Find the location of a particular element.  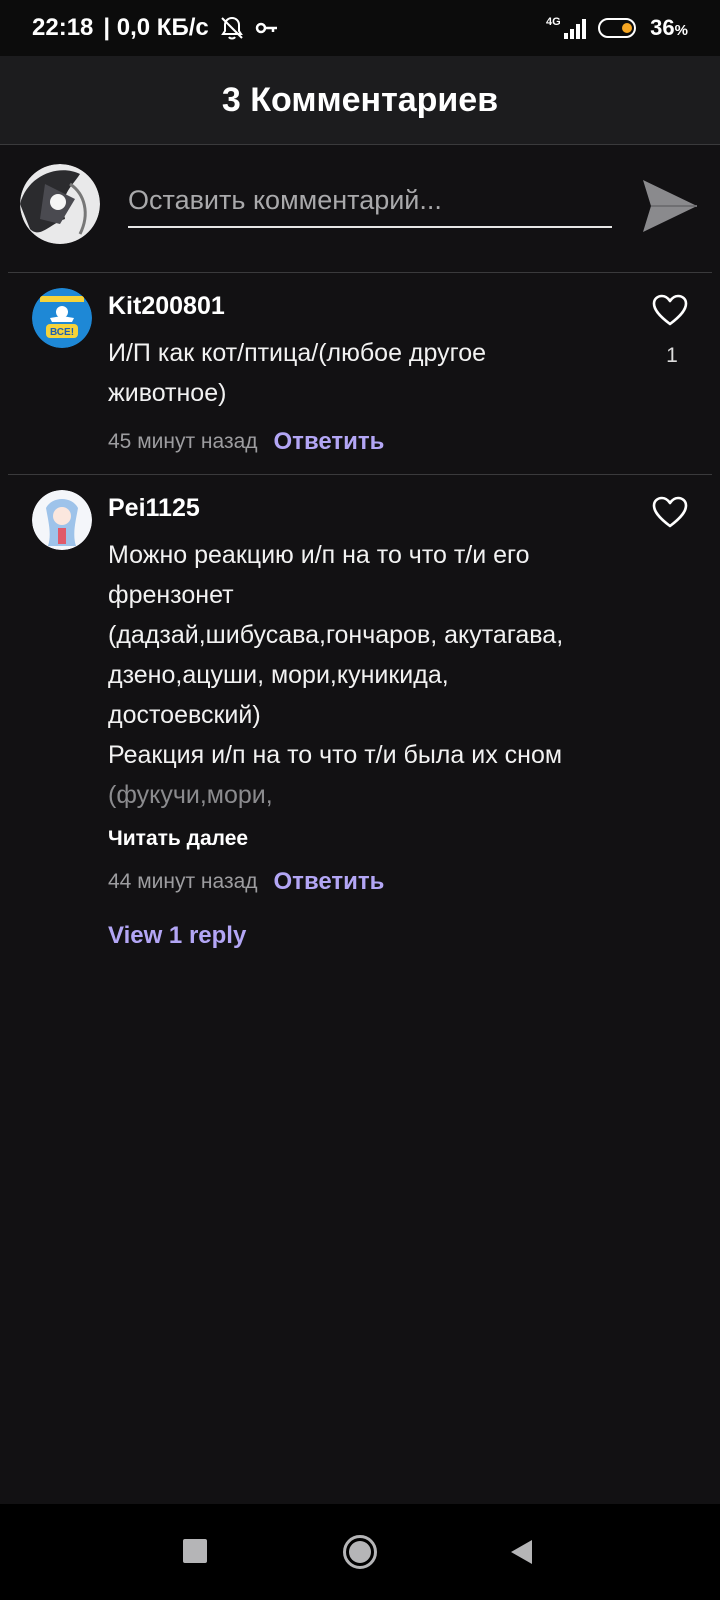

comments-header: 3 Комментариев is located at coordinates (360, 100).